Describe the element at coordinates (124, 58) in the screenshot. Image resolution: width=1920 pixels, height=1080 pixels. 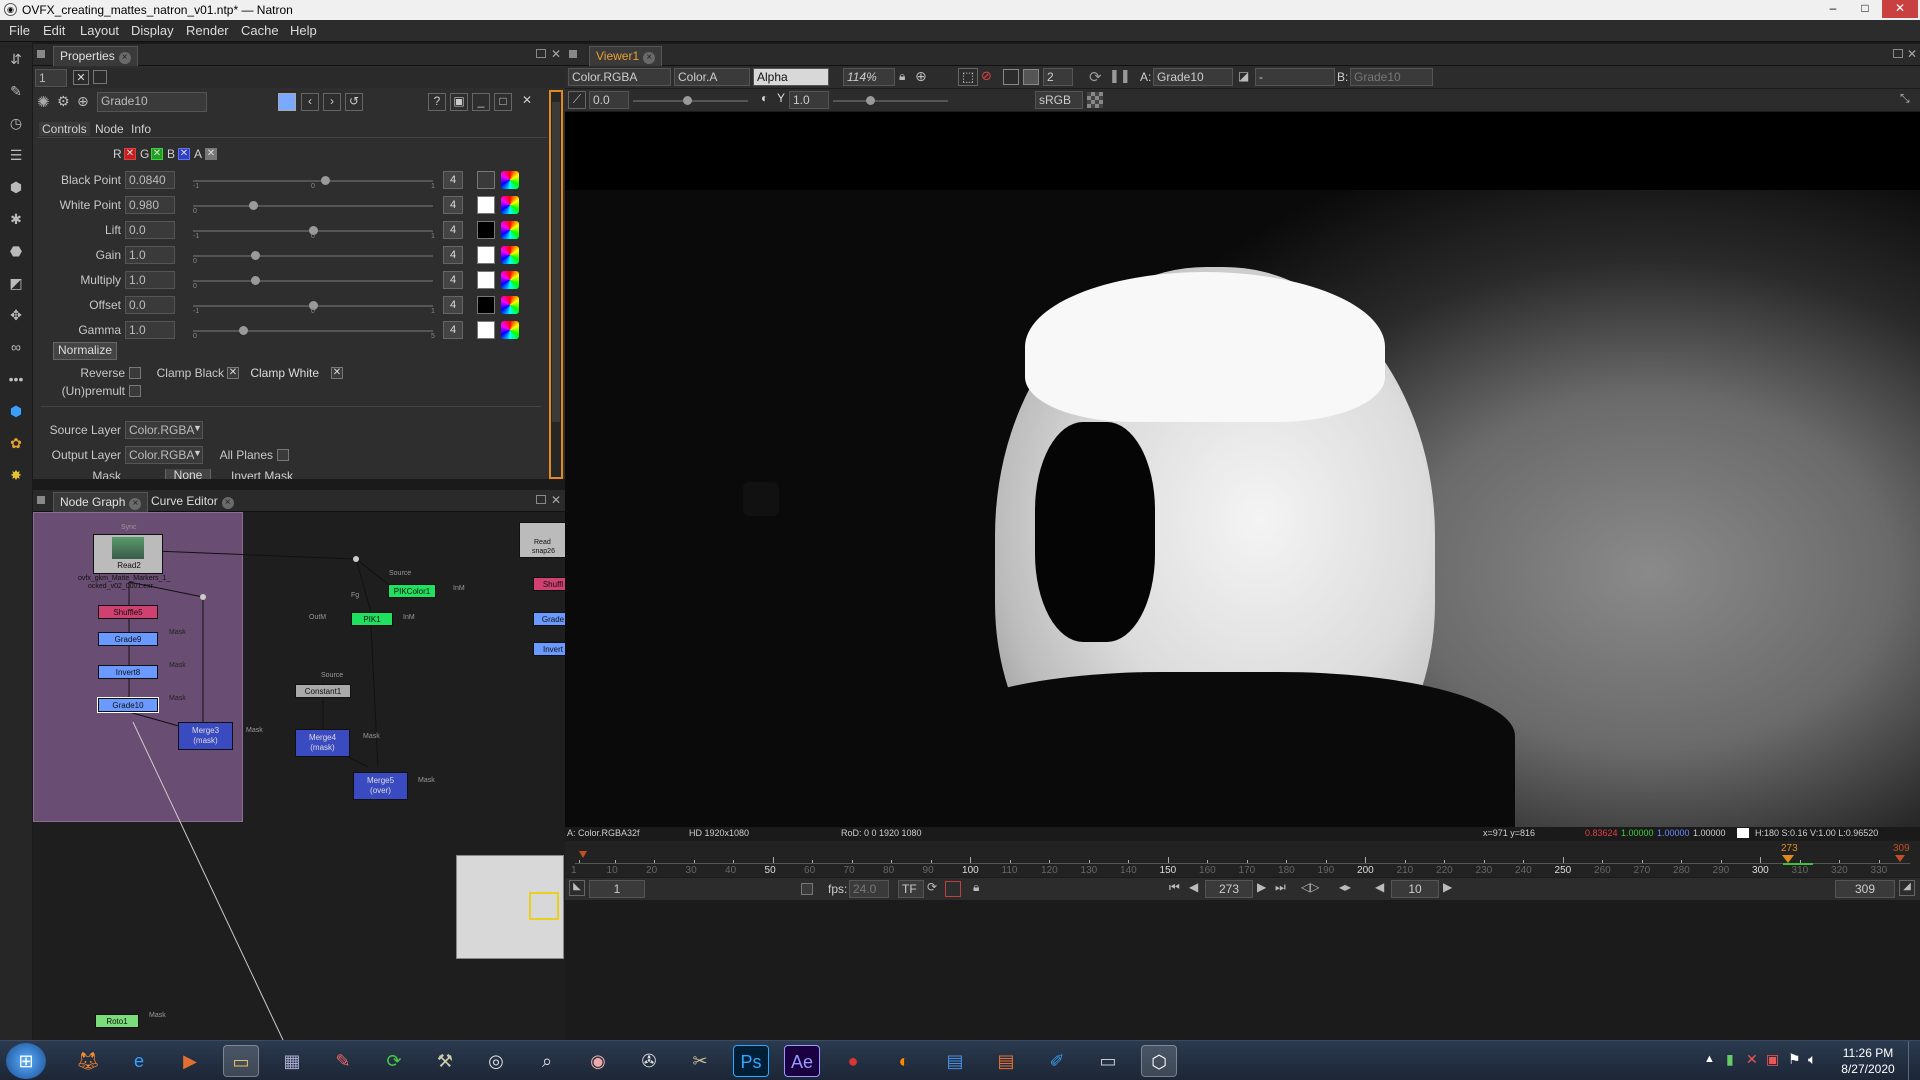
I see `close-tab-icon: ×` at that location.